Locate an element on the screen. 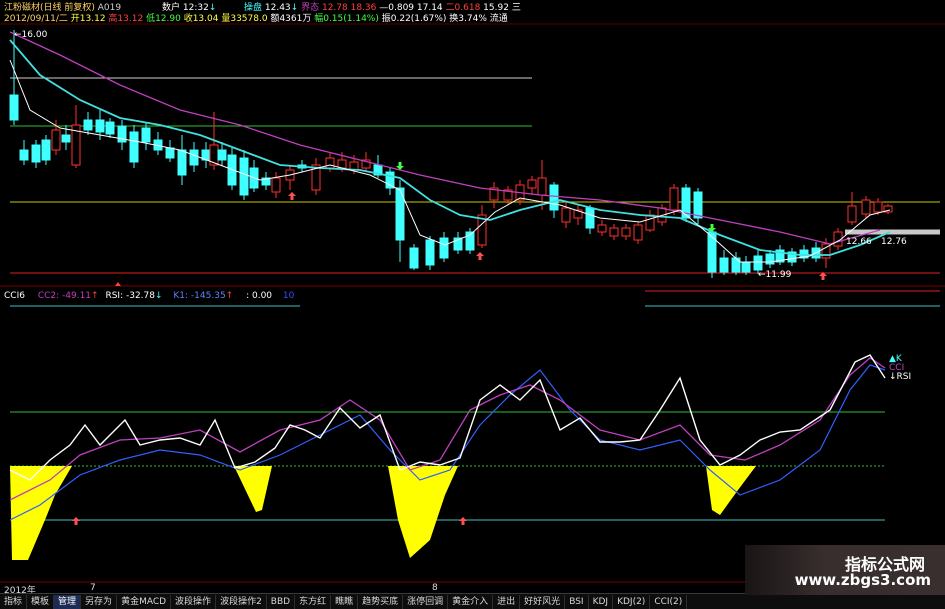  tab-16: KDJ is located at coordinates (601, 602).